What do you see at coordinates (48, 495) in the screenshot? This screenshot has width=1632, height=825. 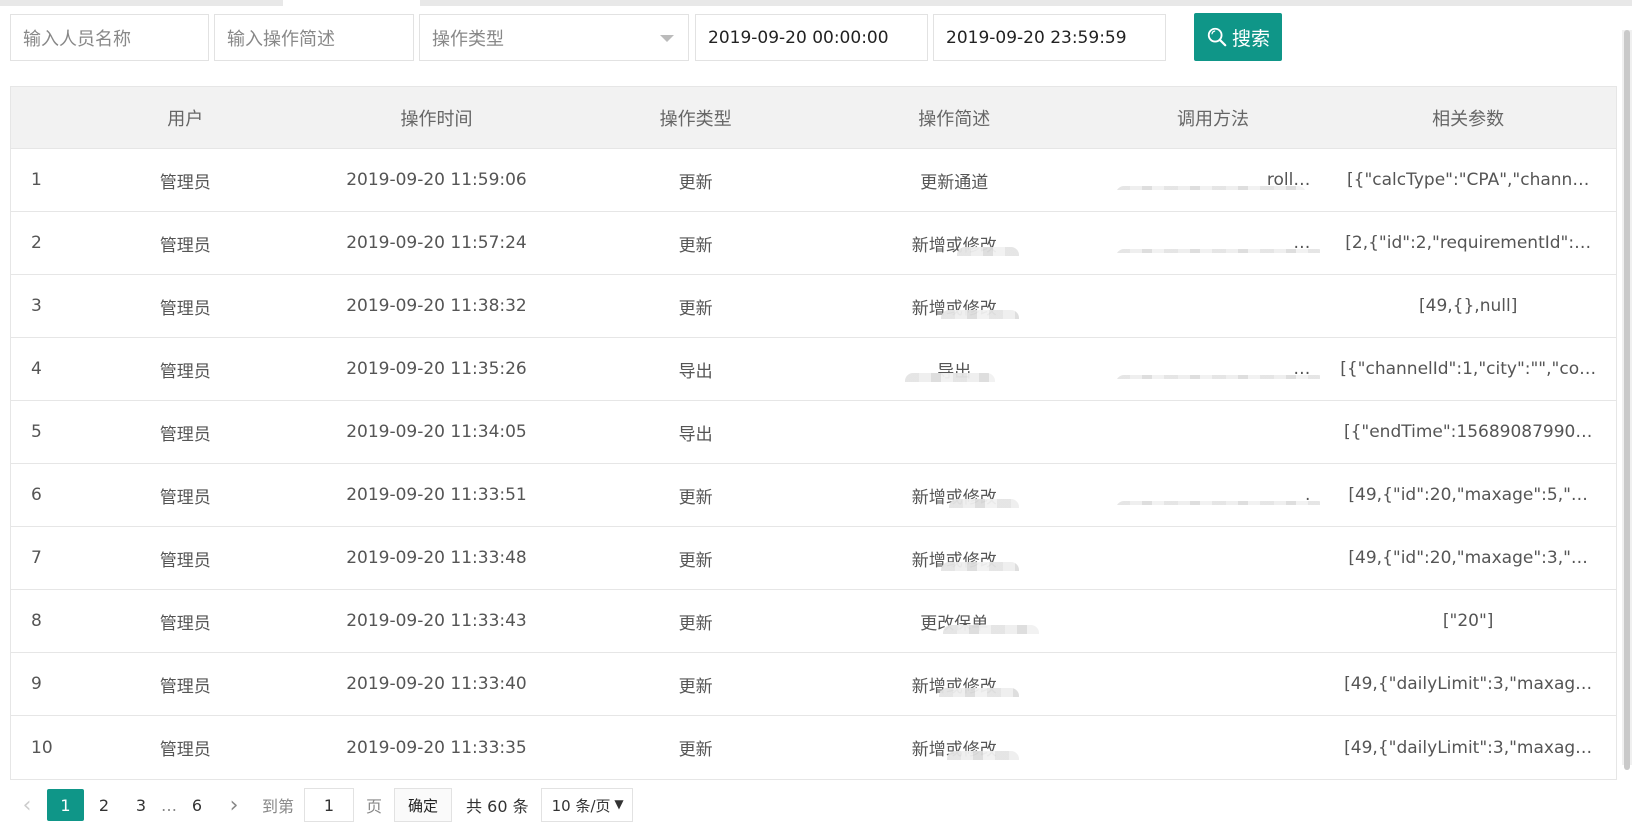 I see `row-index: 6` at bounding box center [48, 495].